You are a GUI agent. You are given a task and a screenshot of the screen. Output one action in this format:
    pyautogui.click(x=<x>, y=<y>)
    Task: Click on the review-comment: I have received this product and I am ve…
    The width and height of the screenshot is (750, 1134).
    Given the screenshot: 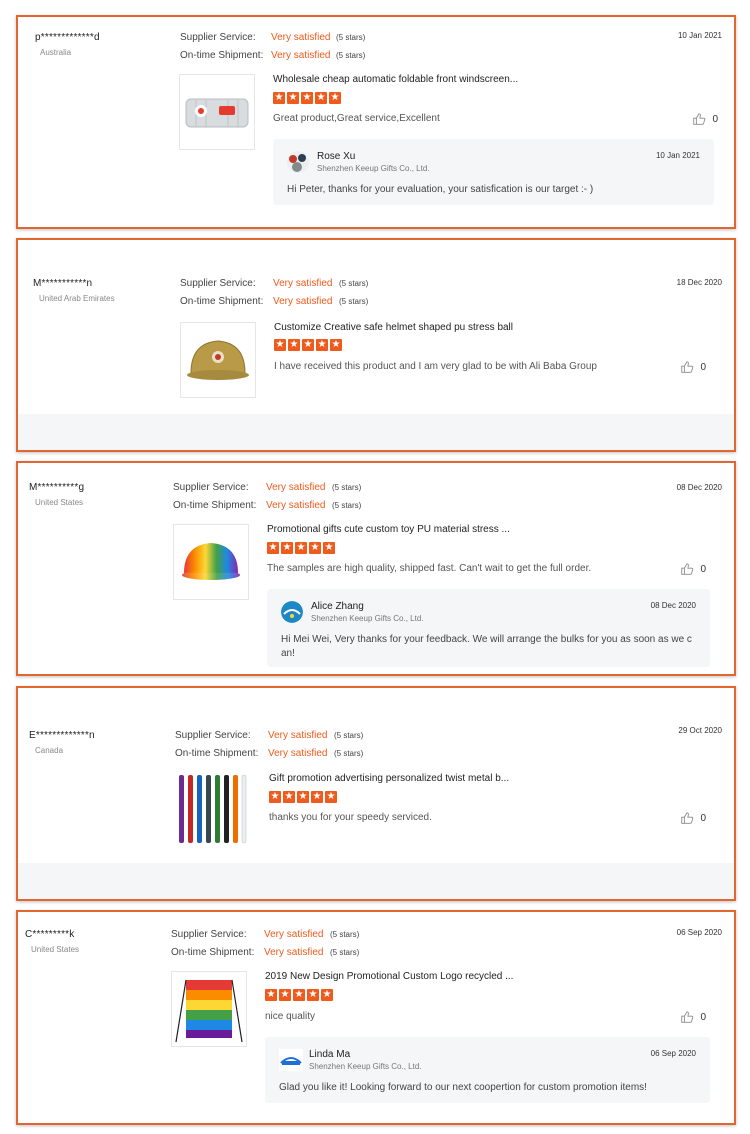 What is the action you would take?
    pyautogui.click(x=435, y=366)
    